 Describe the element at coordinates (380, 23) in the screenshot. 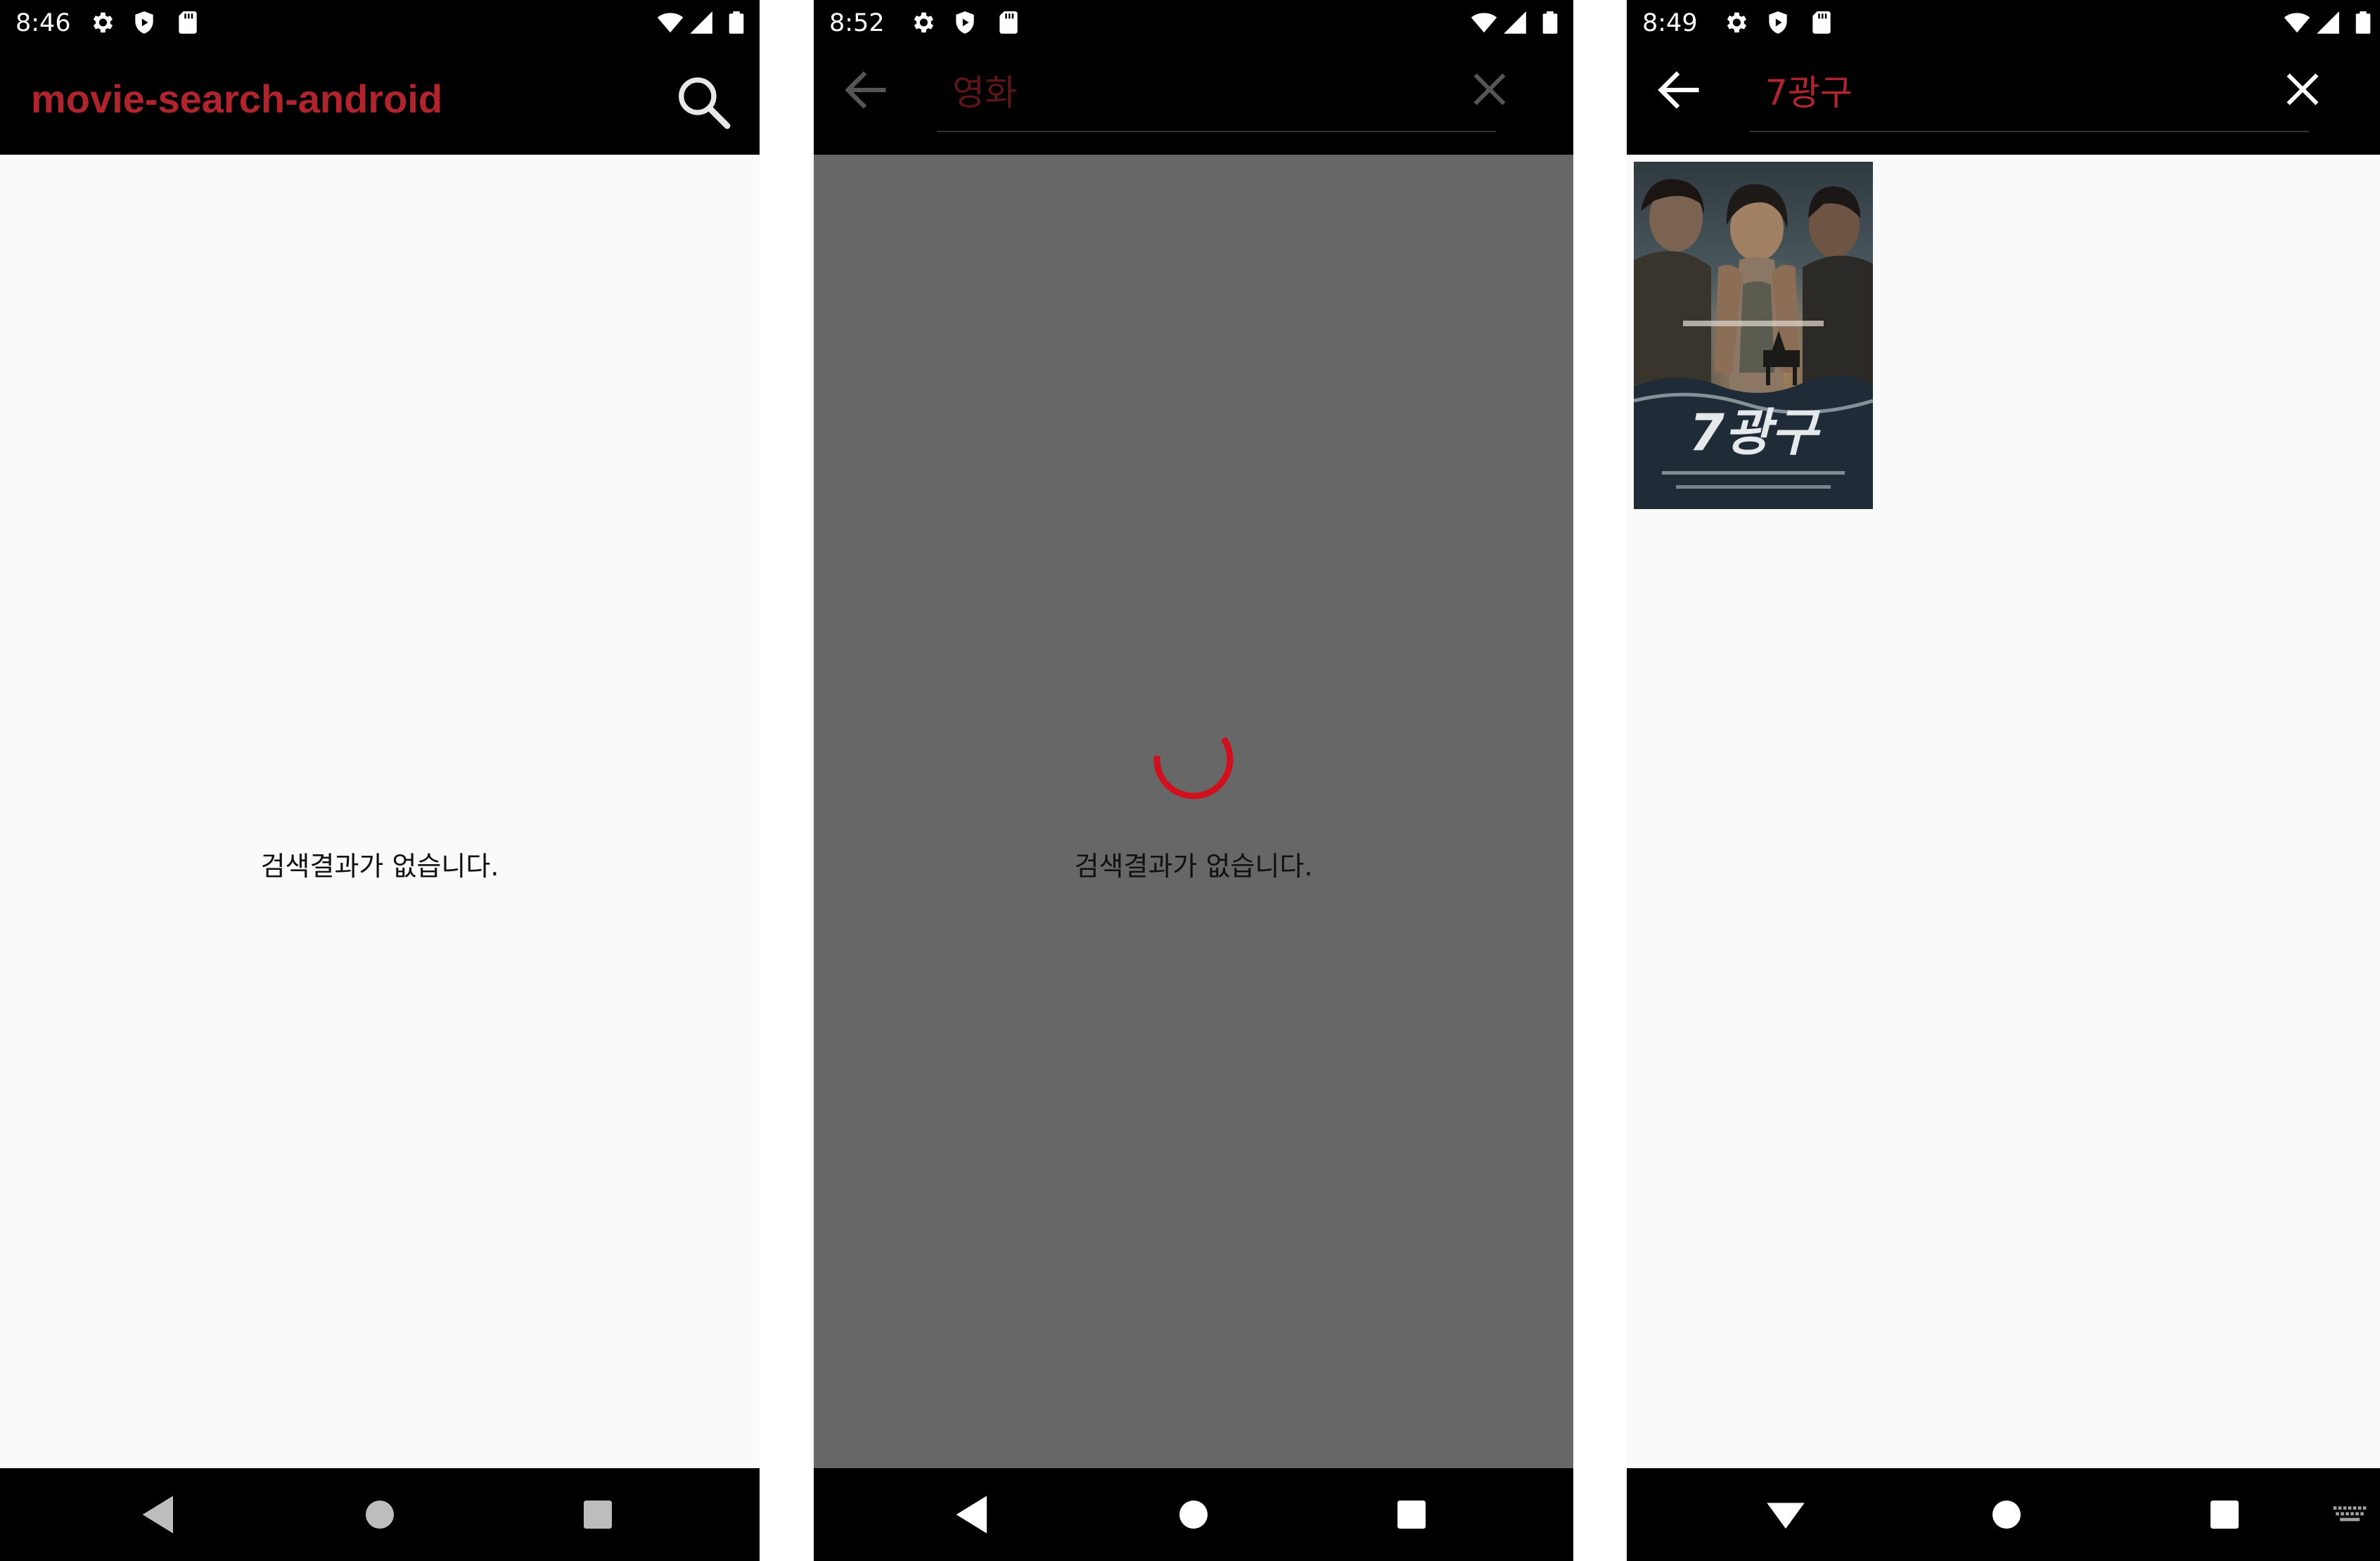

I see `status-bar: 8:46` at that location.